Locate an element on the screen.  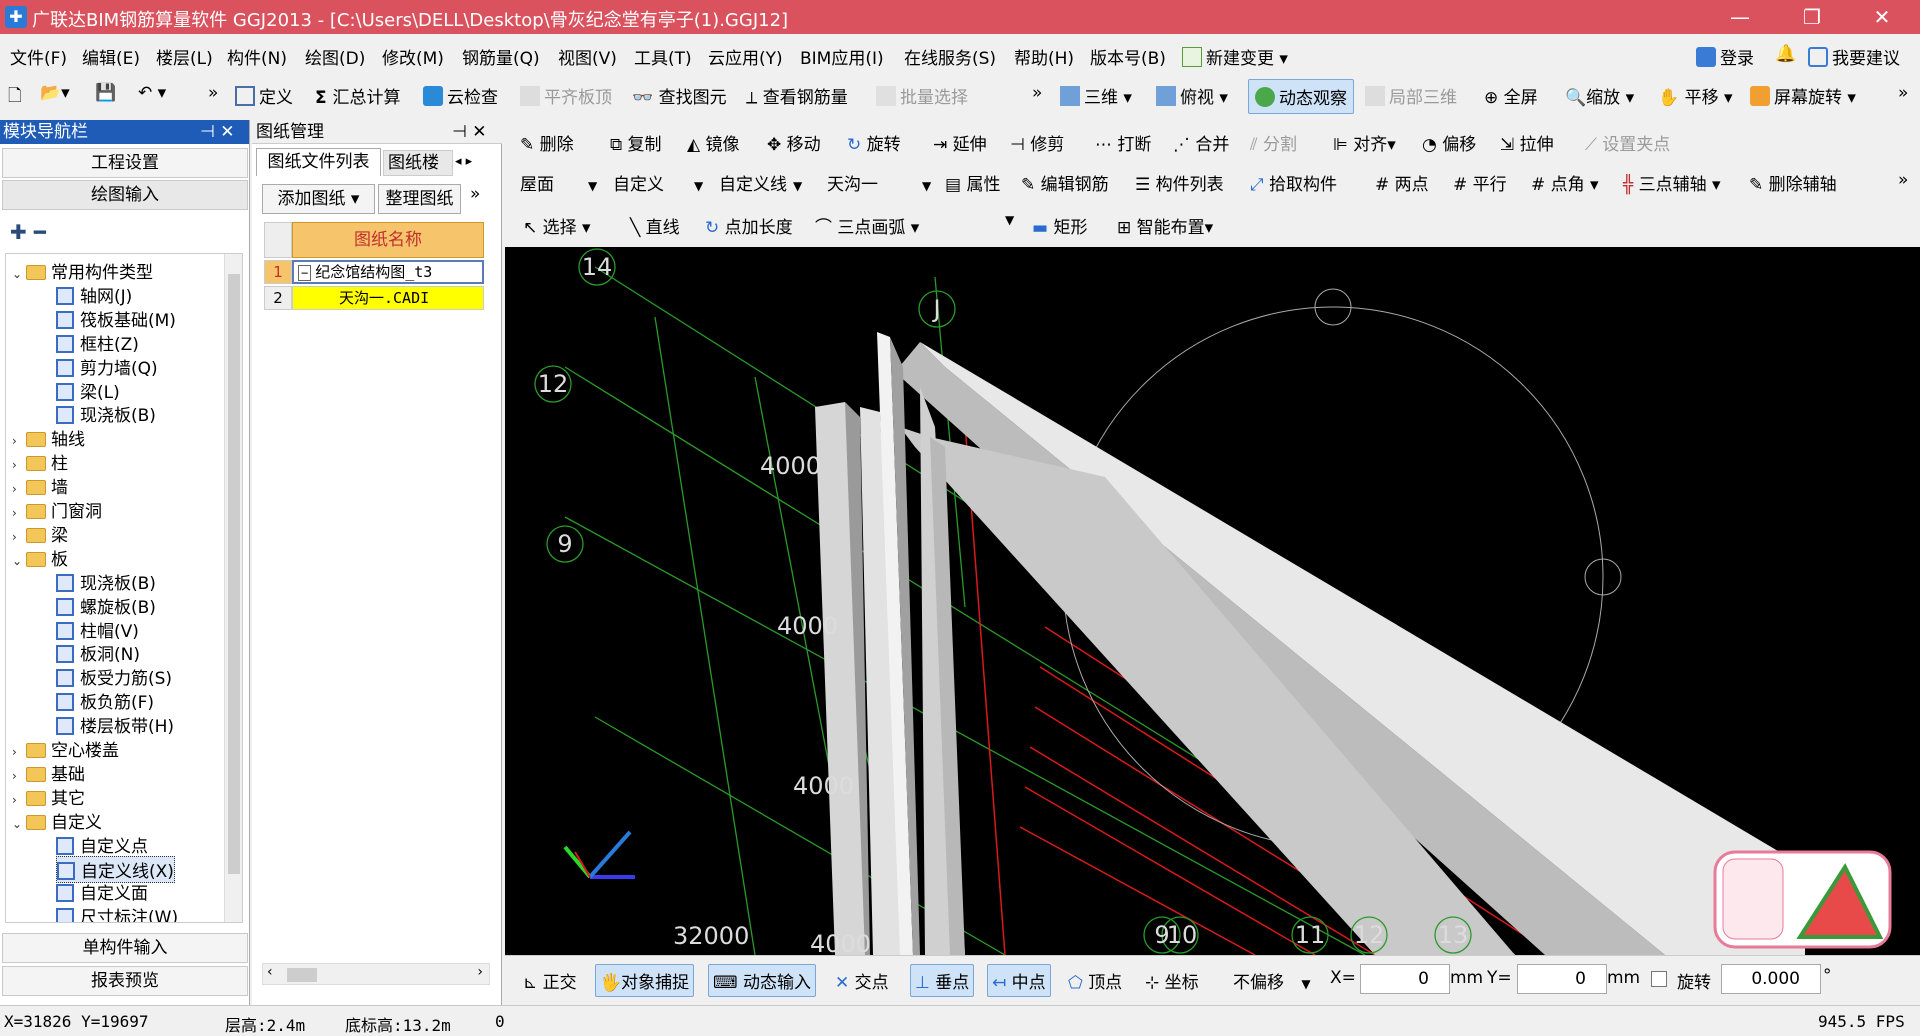
login-button: 登录 is located at coordinates (1725, 56).